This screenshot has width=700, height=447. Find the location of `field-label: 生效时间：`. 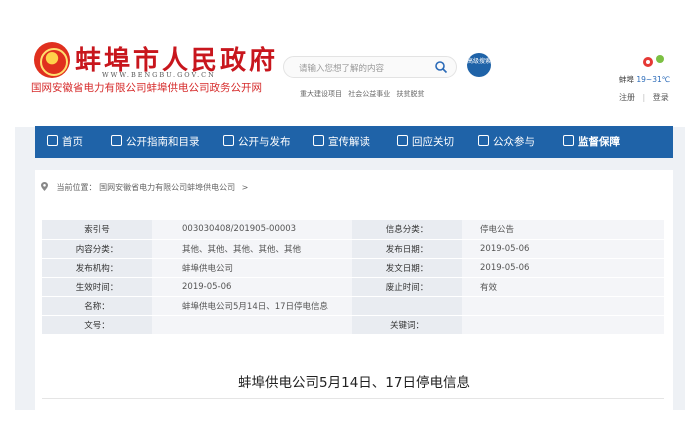

field-label: 生效时间： is located at coordinates (97, 287).